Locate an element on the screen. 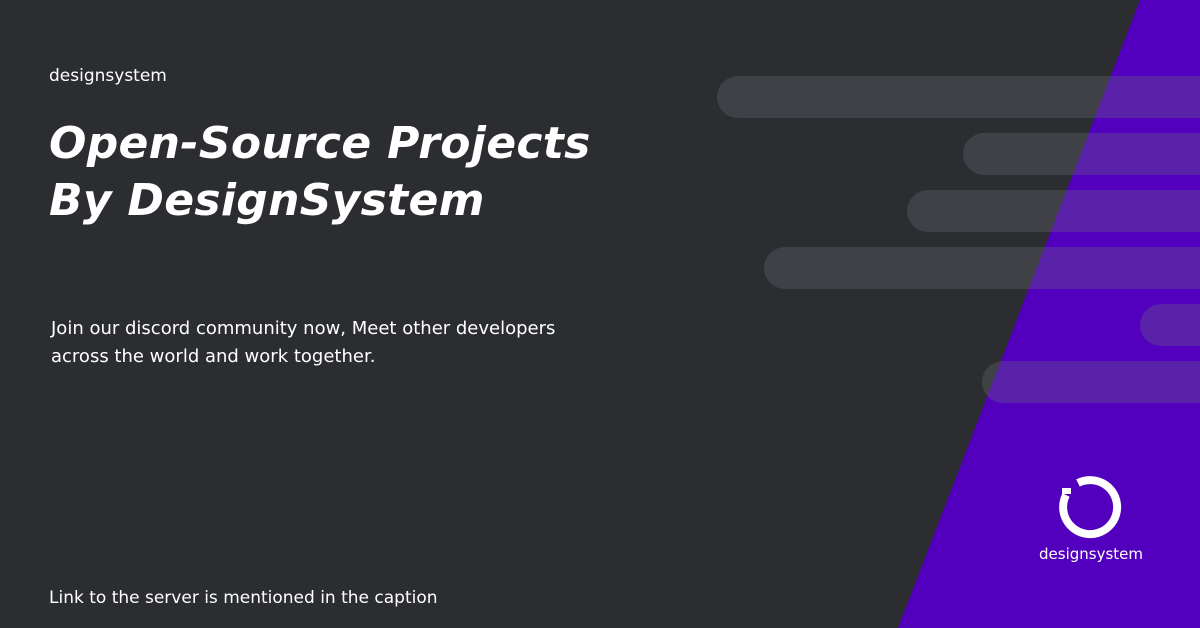  description-line-2: across the world and work together. is located at coordinates (213, 356).